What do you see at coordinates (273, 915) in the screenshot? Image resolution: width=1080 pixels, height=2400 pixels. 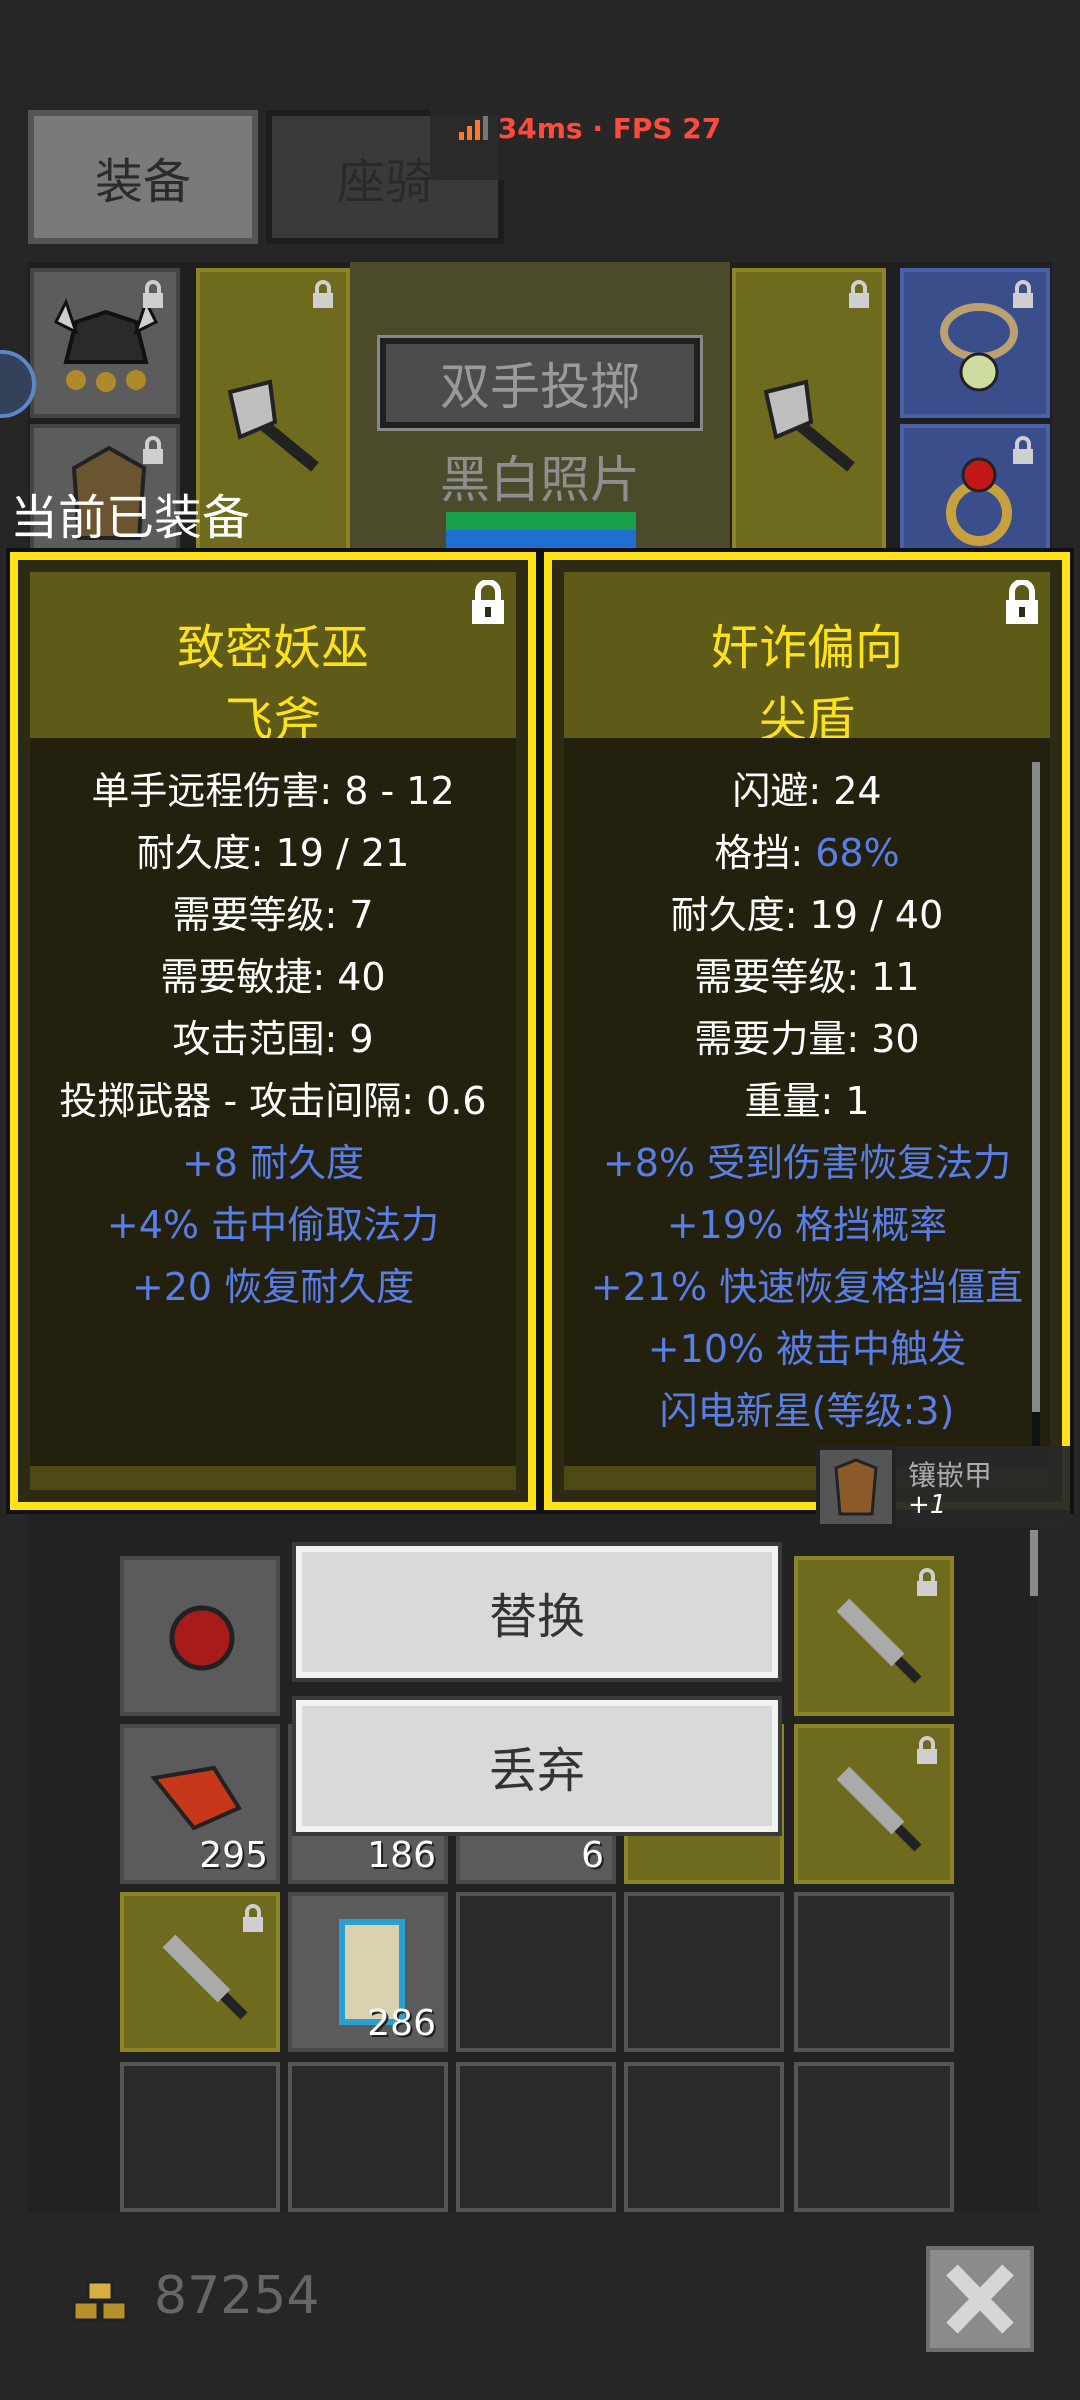 I see `stat-line: 需要等级: 7` at bounding box center [273, 915].